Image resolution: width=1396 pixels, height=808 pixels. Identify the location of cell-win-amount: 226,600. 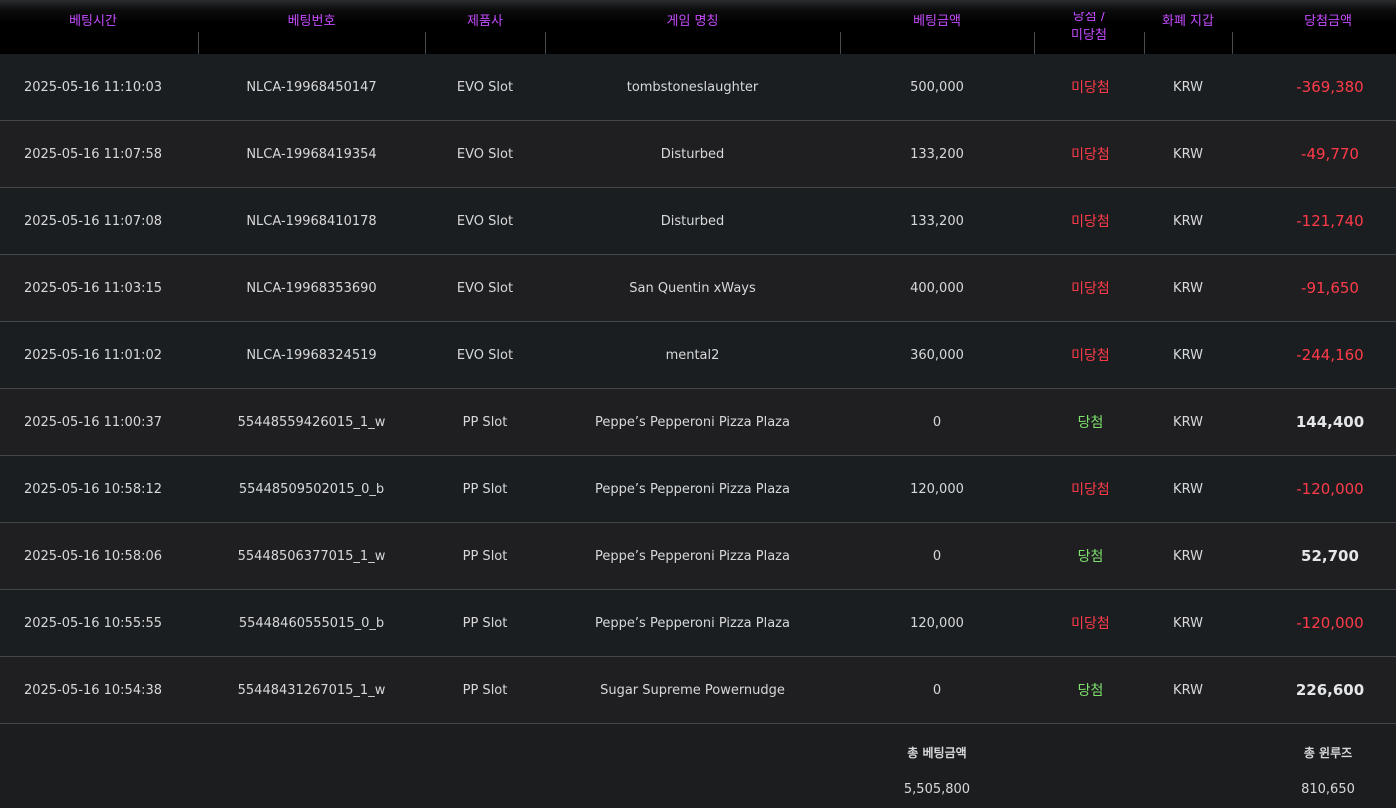
(1330, 690).